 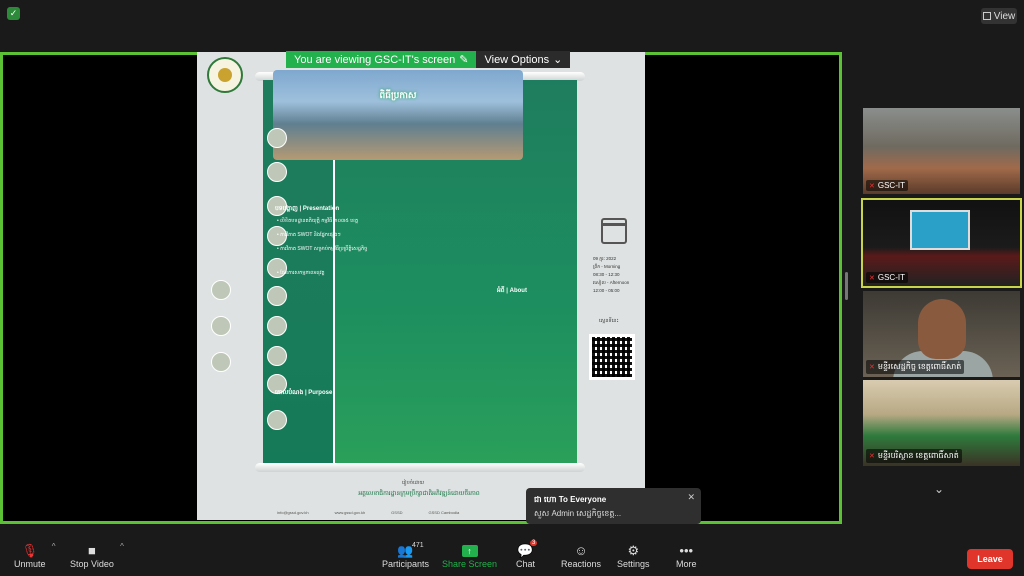 What do you see at coordinates (919, 366) in the screenshot?
I see `participant-name: មន្ទីរសេដ្ឋកិច្ច ខេត្តពោធិ៍សាត់` at bounding box center [919, 366].